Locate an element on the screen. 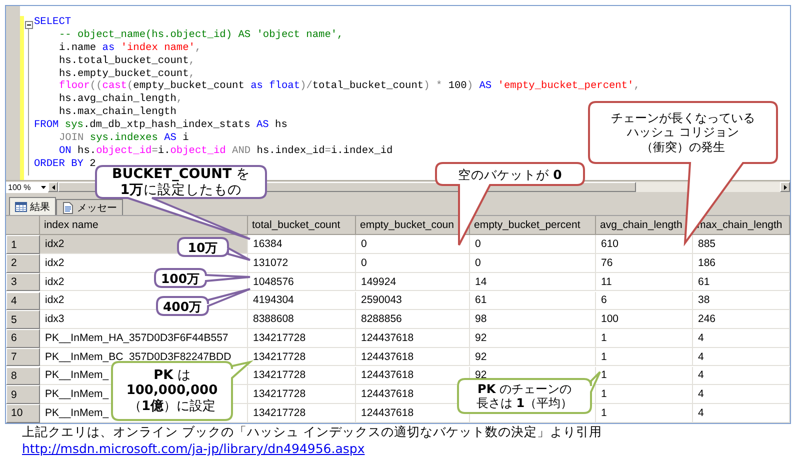  table-cell: 38 is located at coordinates (741, 301).